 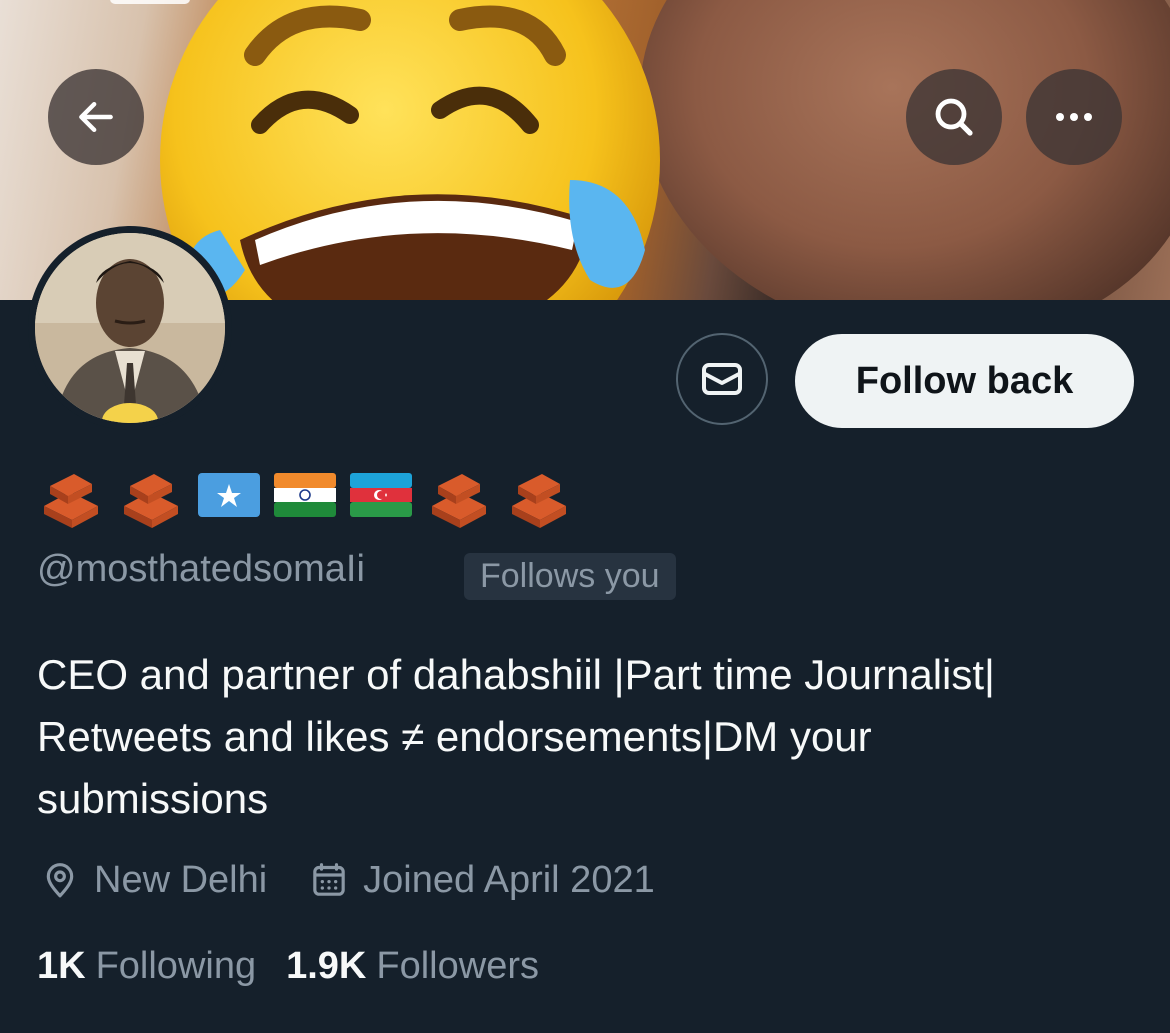 I want to click on location-item: New Delhi, so click(x=153, y=880).